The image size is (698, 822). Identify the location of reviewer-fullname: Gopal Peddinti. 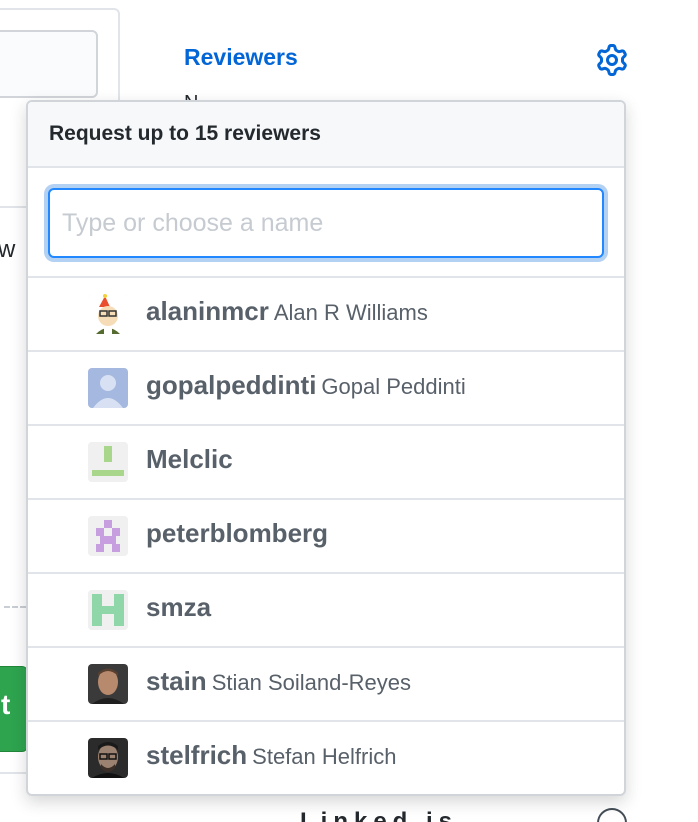
(393, 386).